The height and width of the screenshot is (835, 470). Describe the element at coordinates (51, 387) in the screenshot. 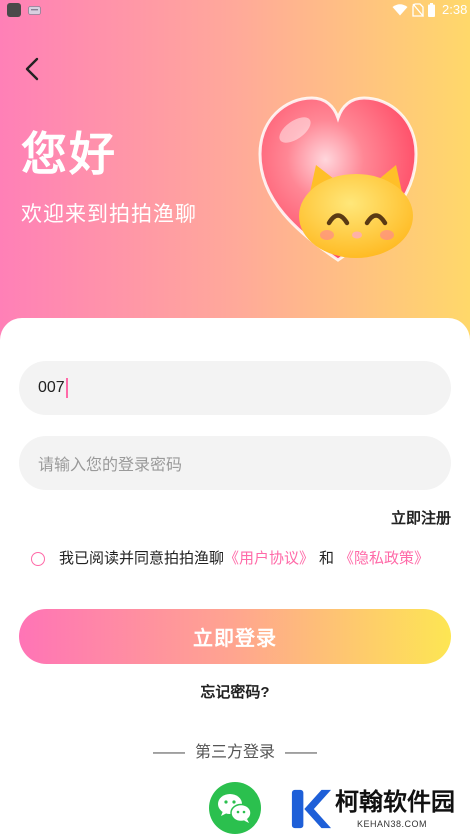

I see `account-value: 007` at that location.